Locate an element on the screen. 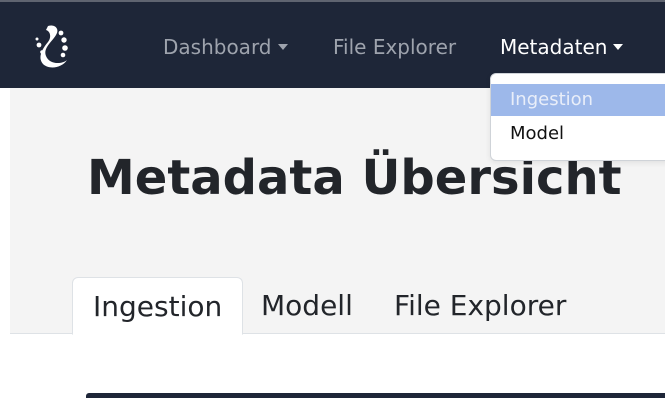  nav-metadaten: Metadaten is located at coordinates (562, 47).